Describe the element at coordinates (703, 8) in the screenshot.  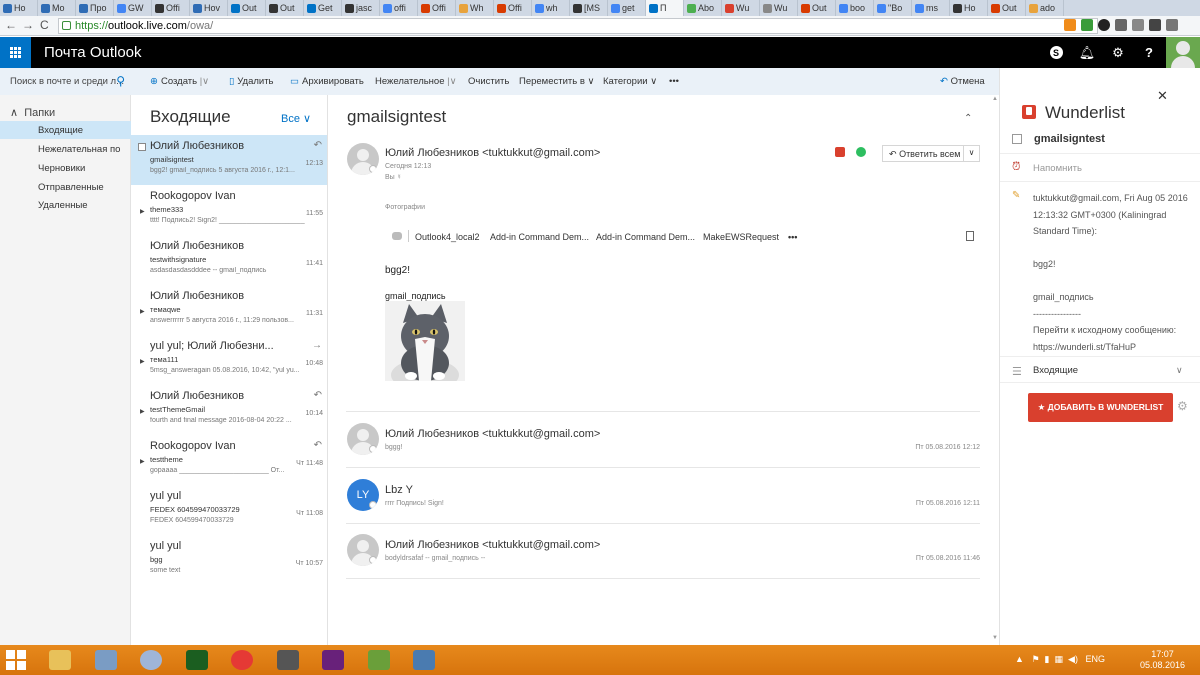
I see `browser-tab: Abo` at that location.